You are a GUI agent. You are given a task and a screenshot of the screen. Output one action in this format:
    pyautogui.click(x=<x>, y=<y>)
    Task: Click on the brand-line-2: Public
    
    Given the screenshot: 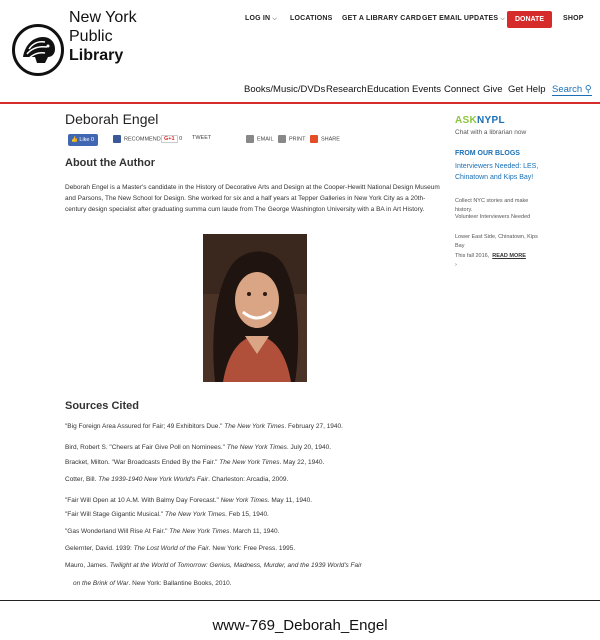 What is the action you would take?
    pyautogui.click(x=91, y=36)
    